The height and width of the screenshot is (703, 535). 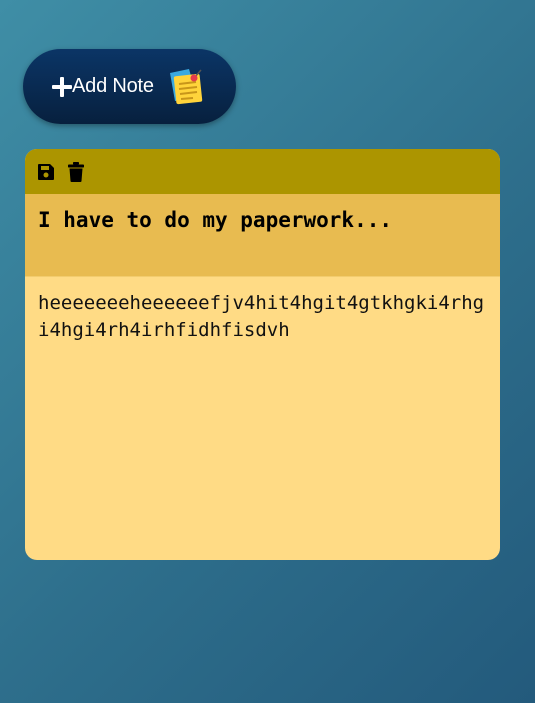 I want to click on save-icon, so click(x=46, y=172).